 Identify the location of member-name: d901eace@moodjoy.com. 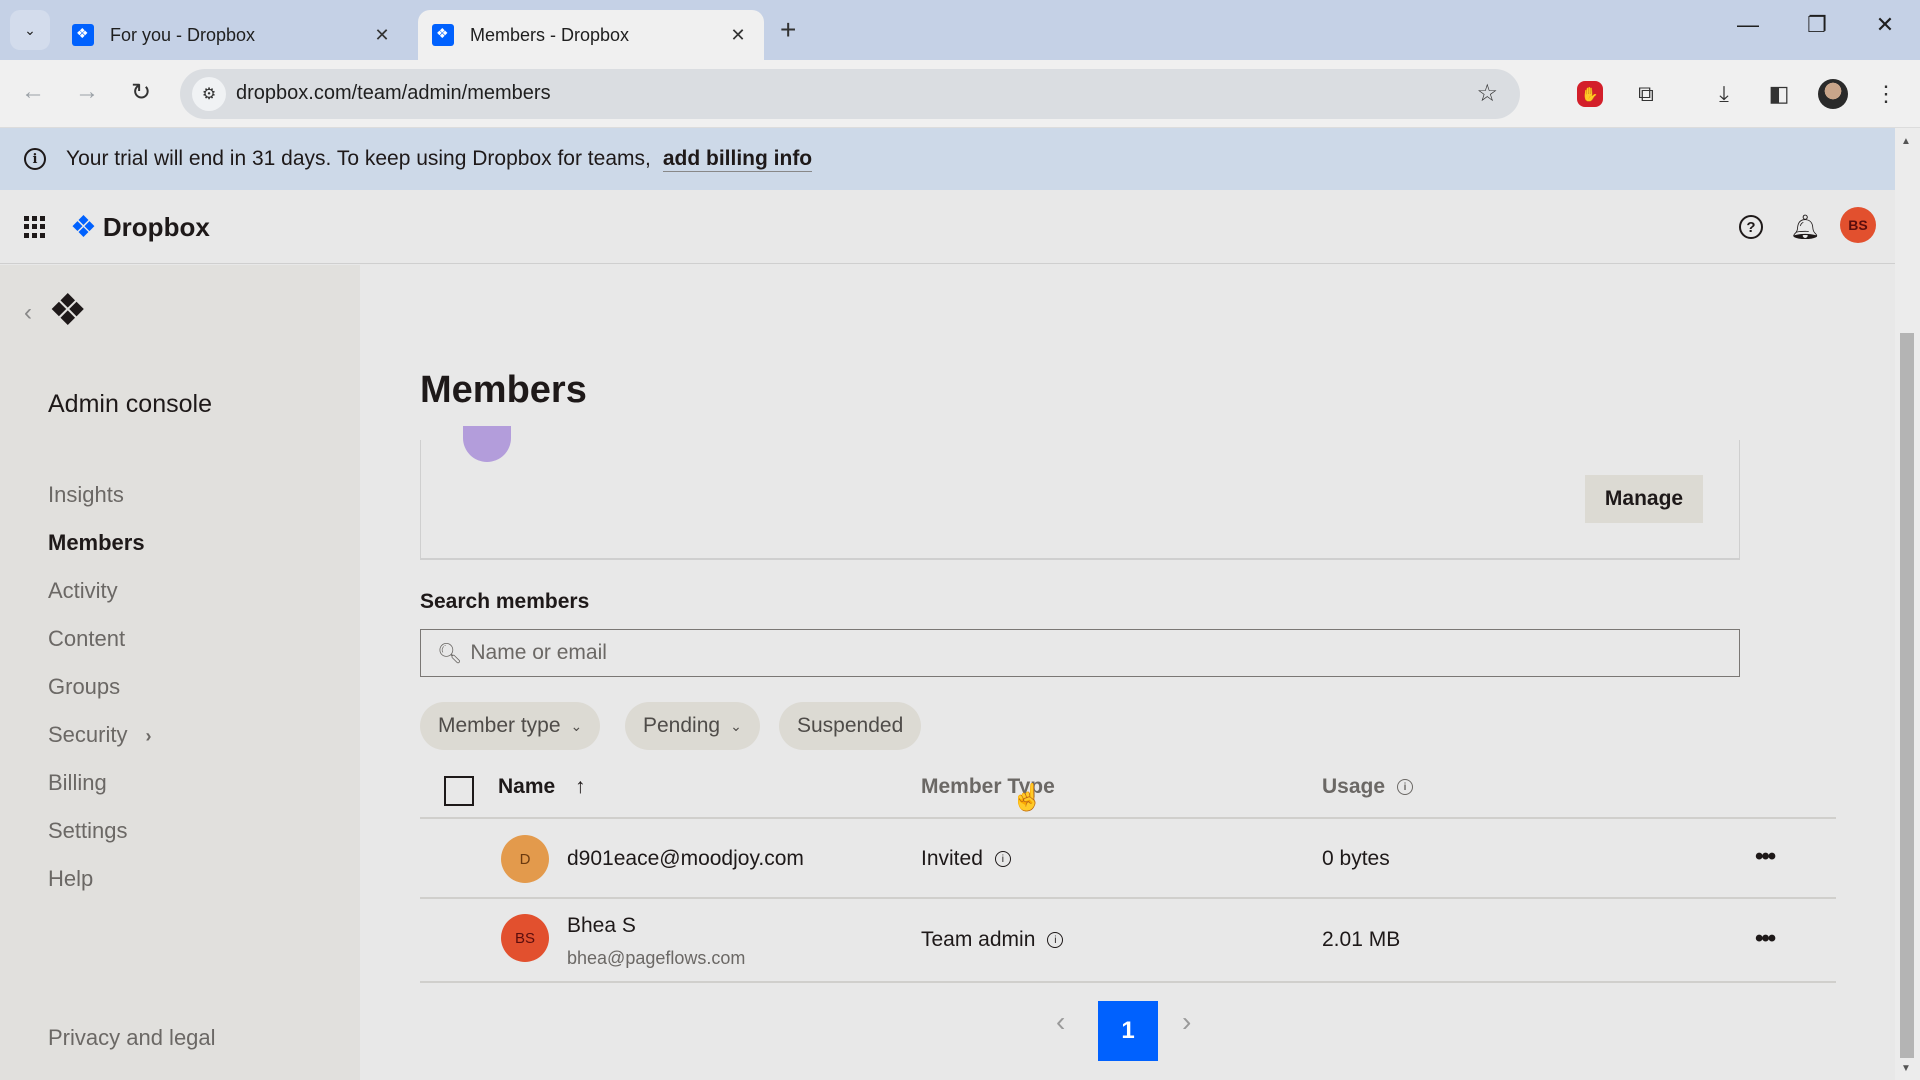
(685, 859).